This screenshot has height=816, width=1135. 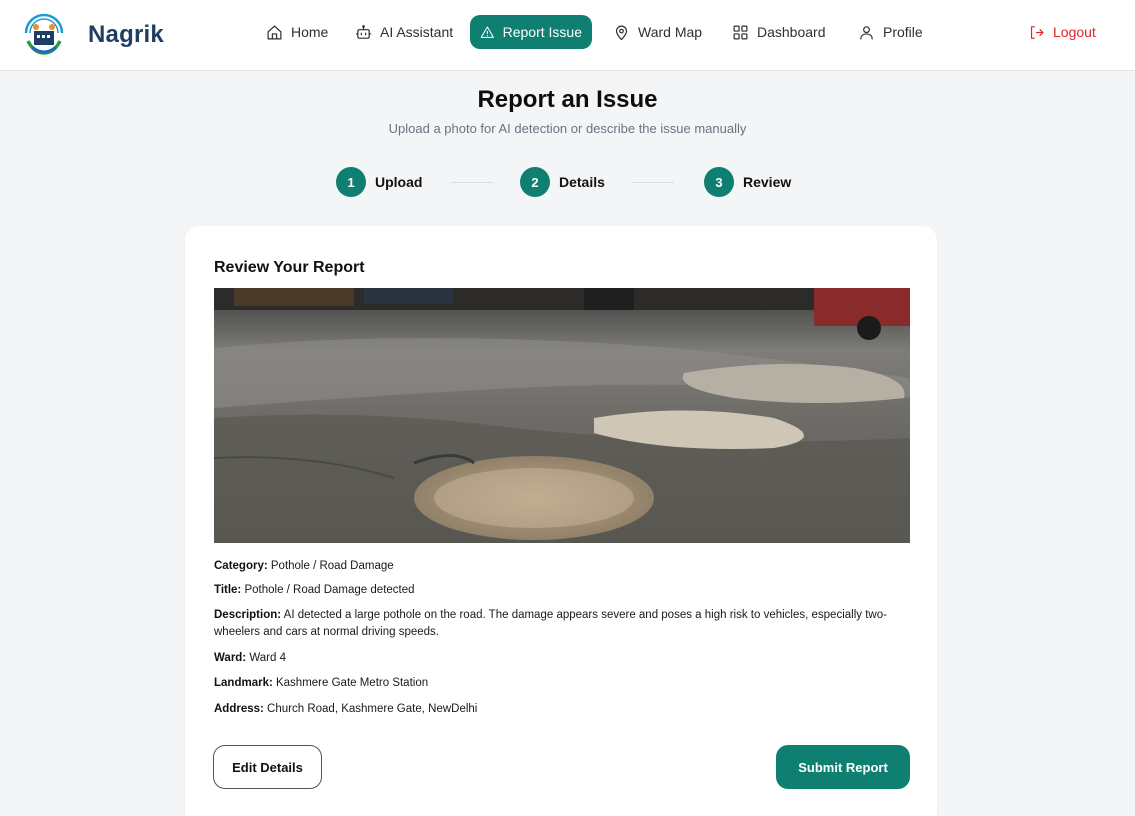 I want to click on step-label: Details, so click(x=582, y=182).